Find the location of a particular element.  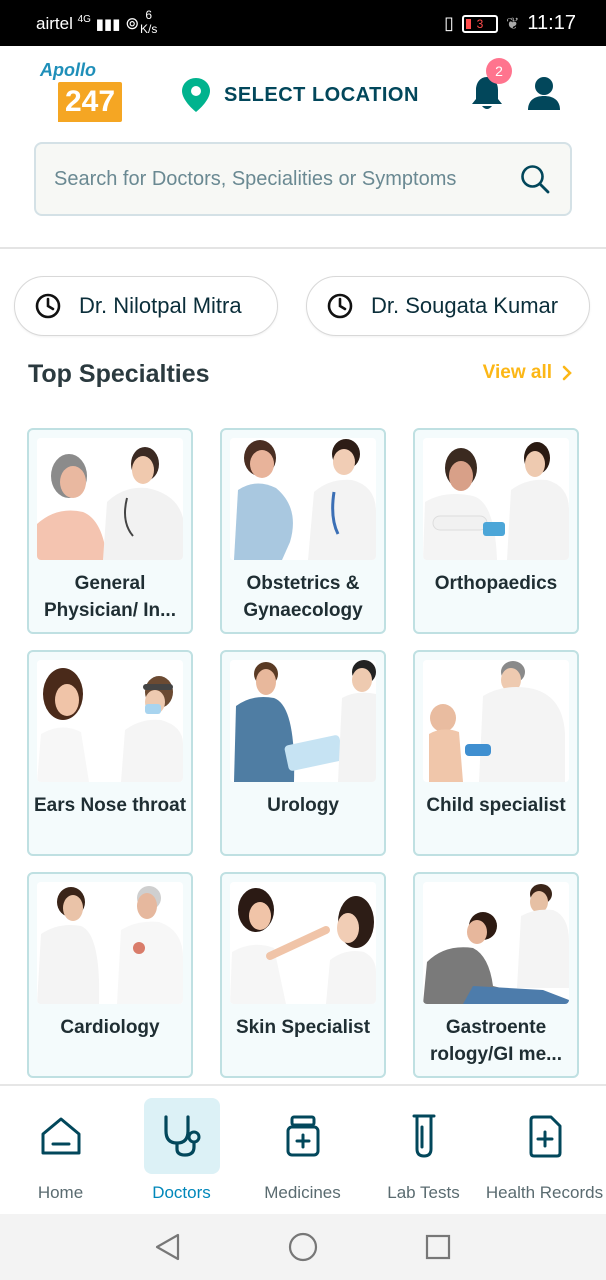

recent-doctor-name: Dr. Nilotpal Mitra is located at coordinates (160, 305).